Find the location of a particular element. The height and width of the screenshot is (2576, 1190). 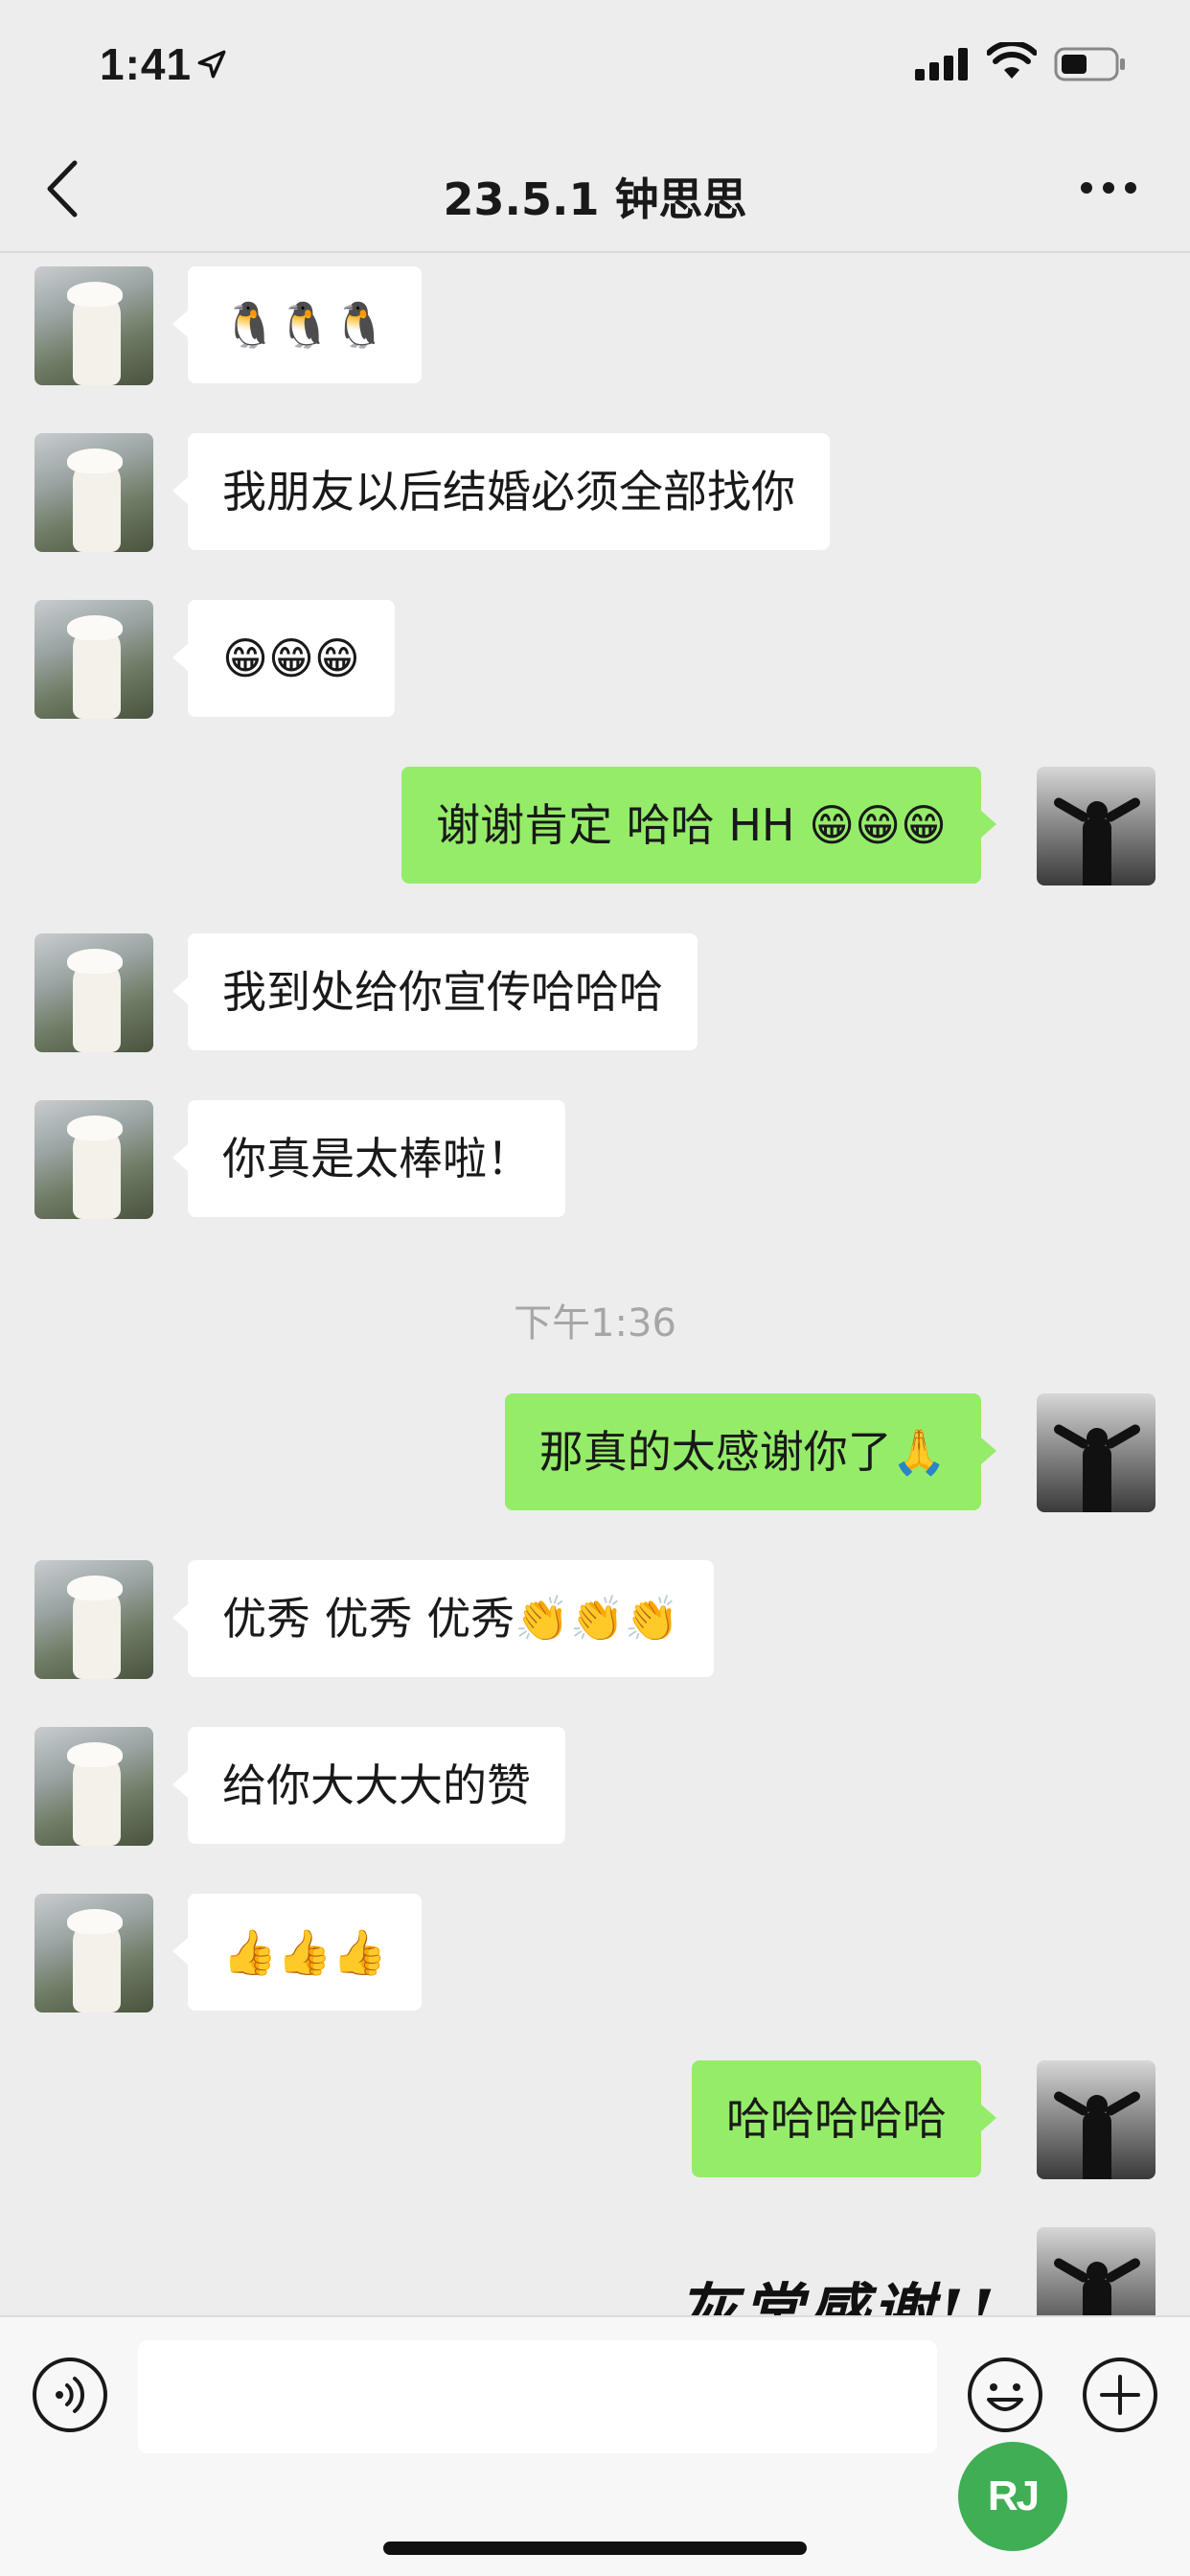

plus-icon is located at coordinates (1120, 2395).